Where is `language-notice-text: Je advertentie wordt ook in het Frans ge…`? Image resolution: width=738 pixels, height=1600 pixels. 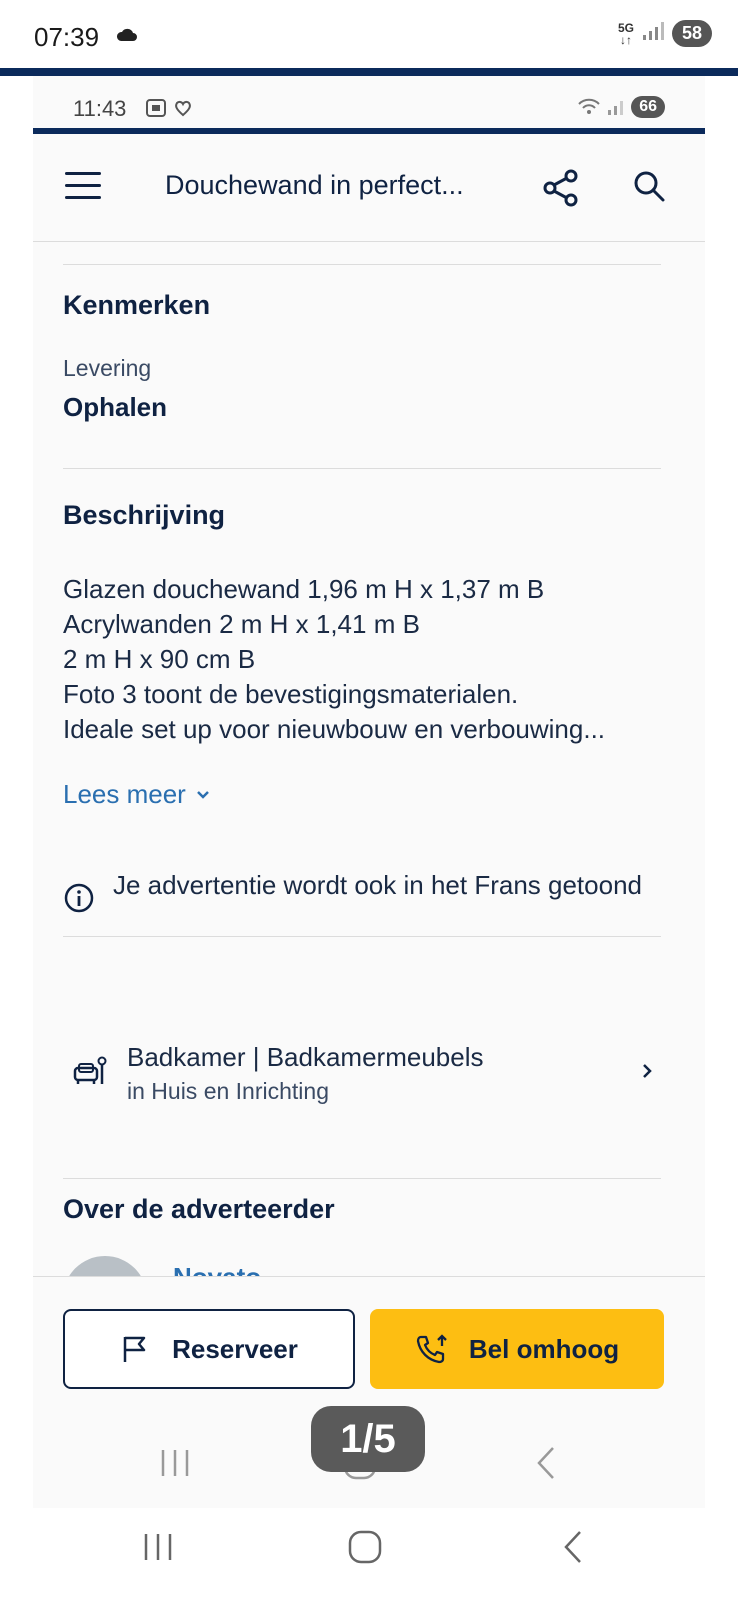
language-notice-text: Je advertentie wordt ook in het Frans ge… is located at coordinates (377, 885).